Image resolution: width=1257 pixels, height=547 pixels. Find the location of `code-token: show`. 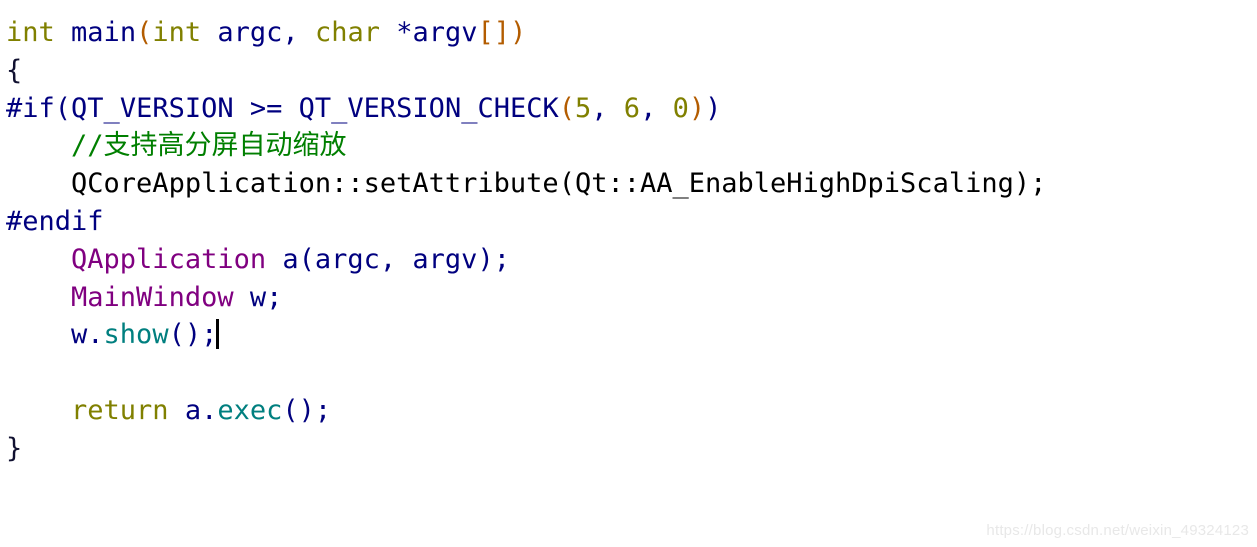

code-token: show is located at coordinates (136, 335).